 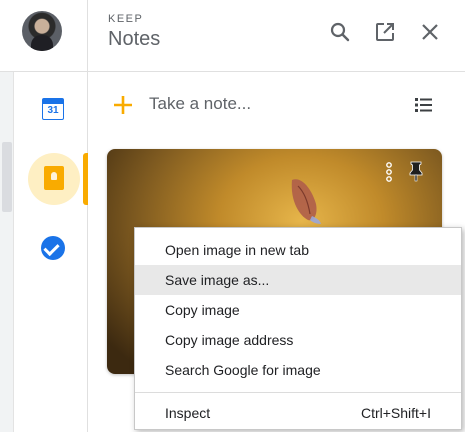 What do you see at coordinates (416, 171) in the screenshot?
I see `pin-icon` at bounding box center [416, 171].